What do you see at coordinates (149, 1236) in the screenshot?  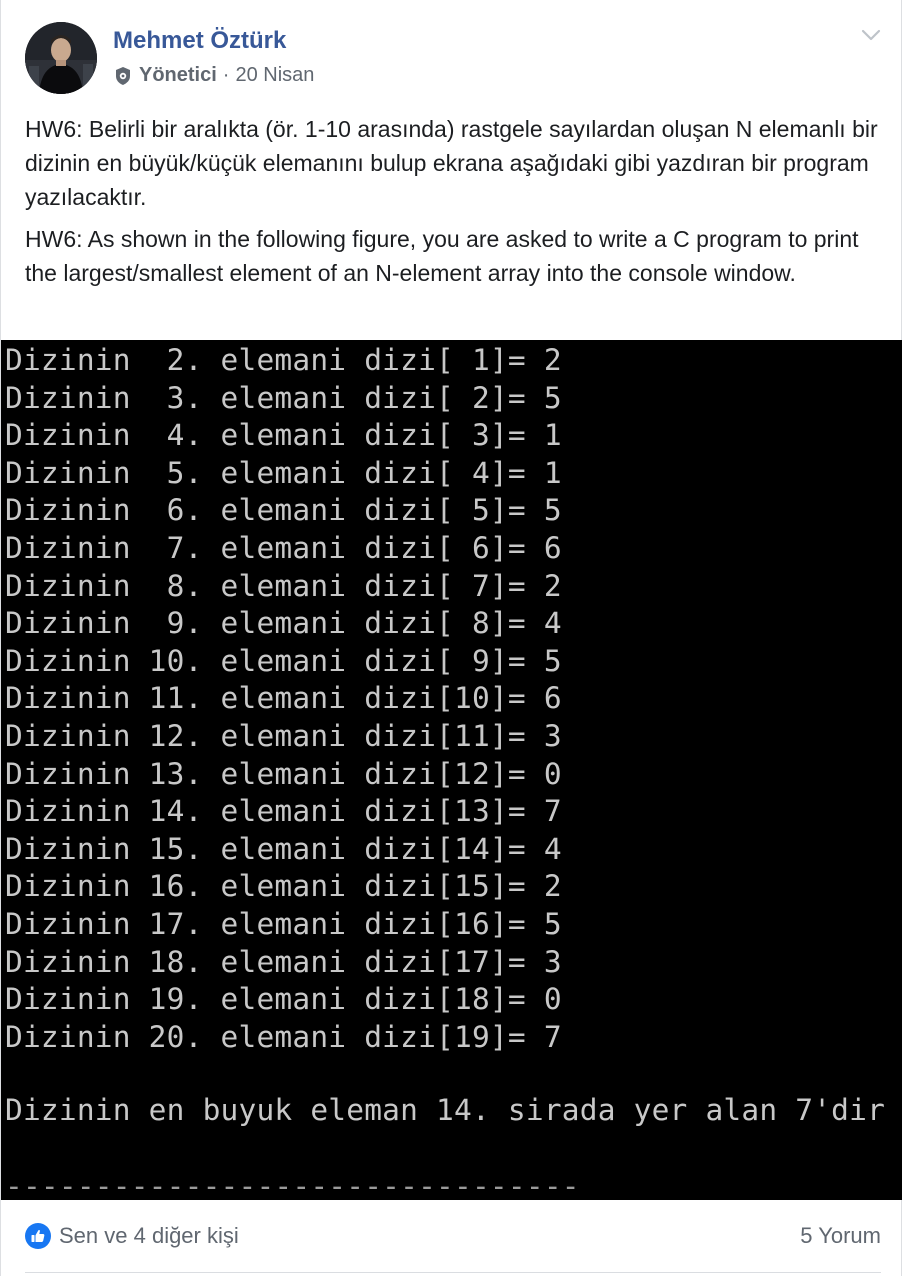 I see `reaction-text: Sen ve 4 diğer kişi` at bounding box center [149, 1236].